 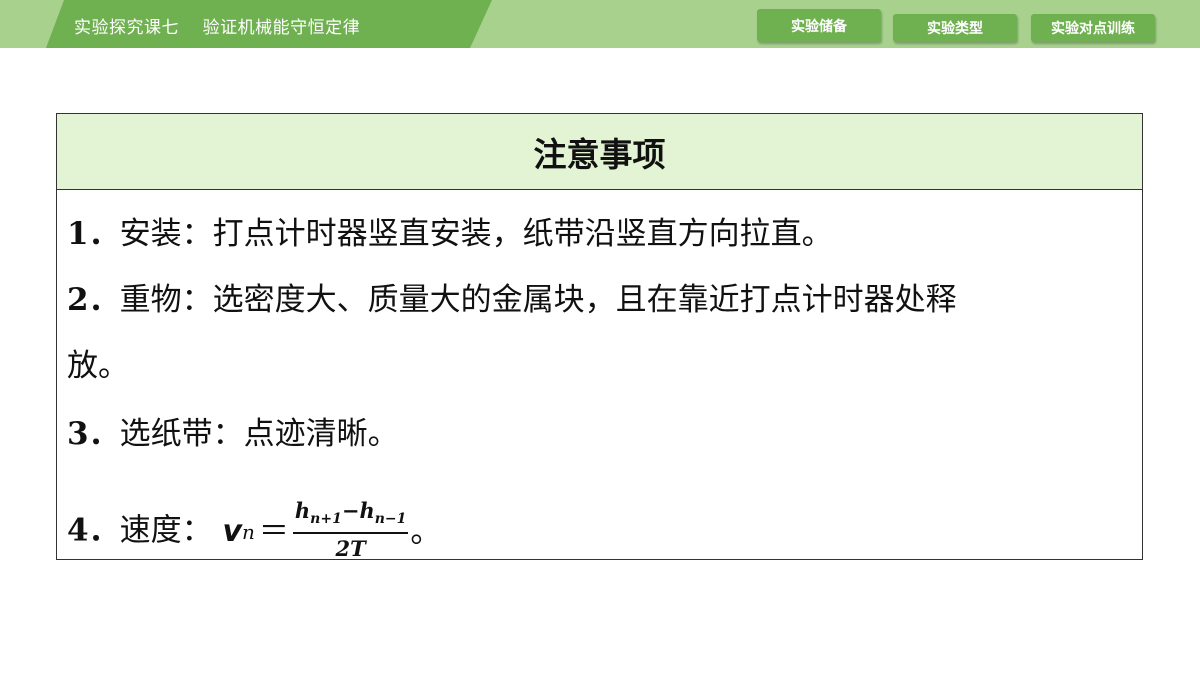 I want to click on notes-panel-title: 注意事项, so click(x=599, y=154).